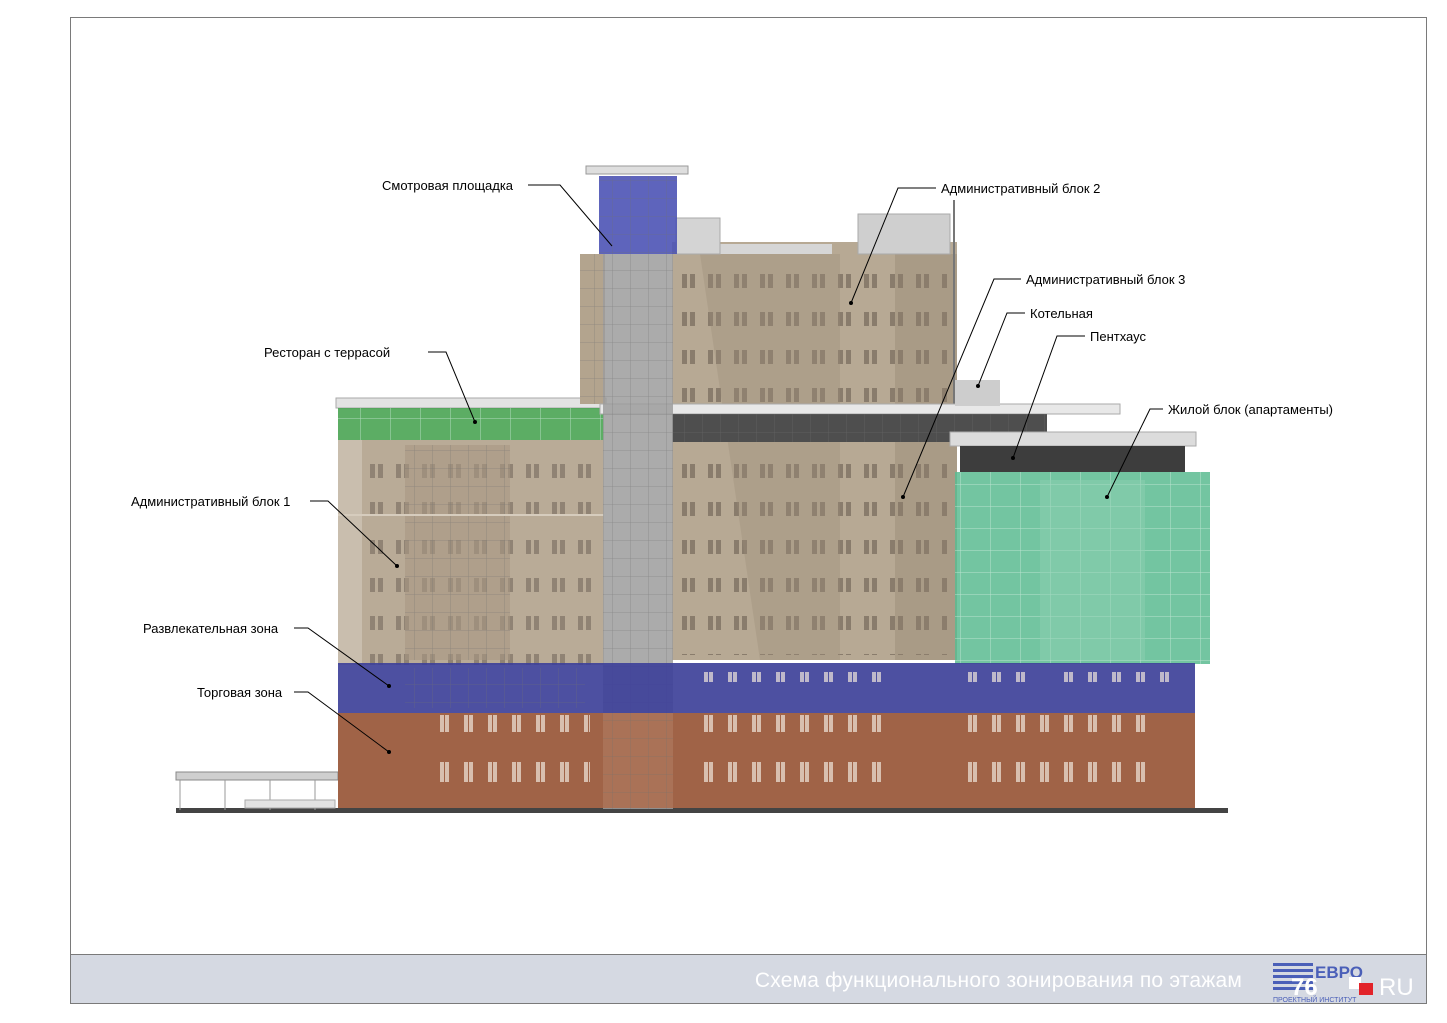  What do you see at coordinates (448, 185) in the screenshot?
I see `svg-text: Смотровая площадка` at bounding box center [448, 185].